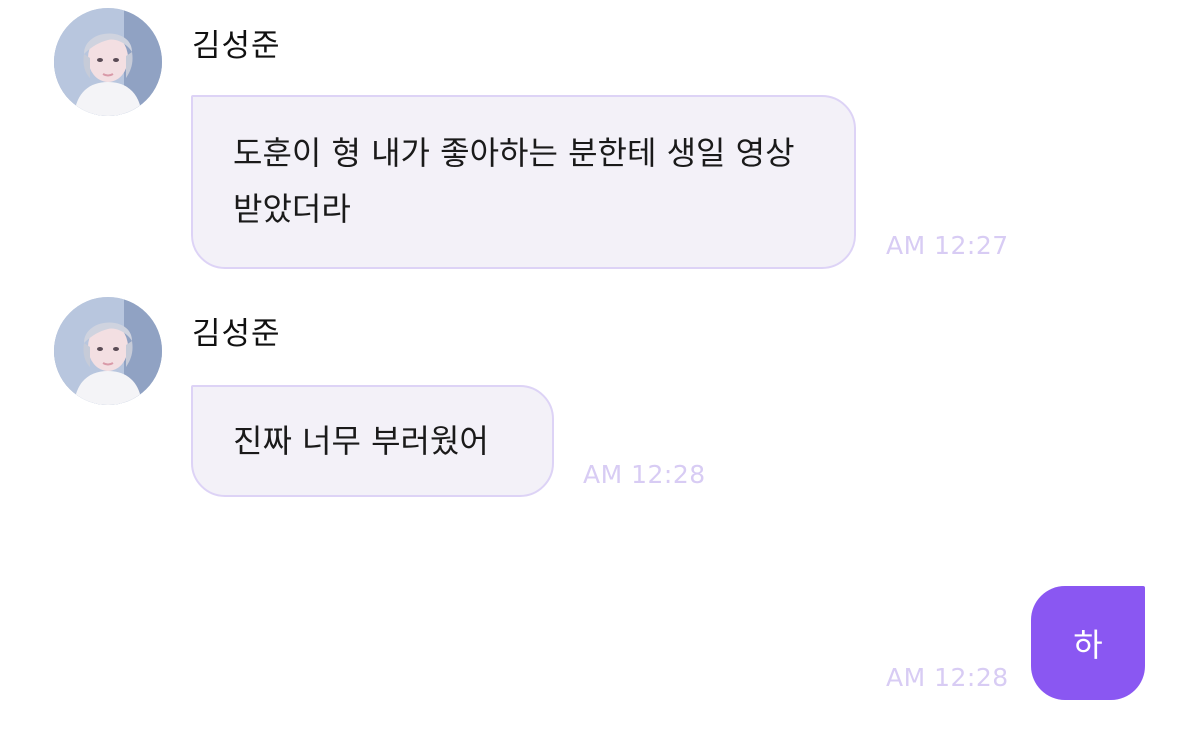  What do you see at coordinates (947, 245) in the screenshot?
I see `message-timestamp: AM 12:27` at bounding box center [947, 245].